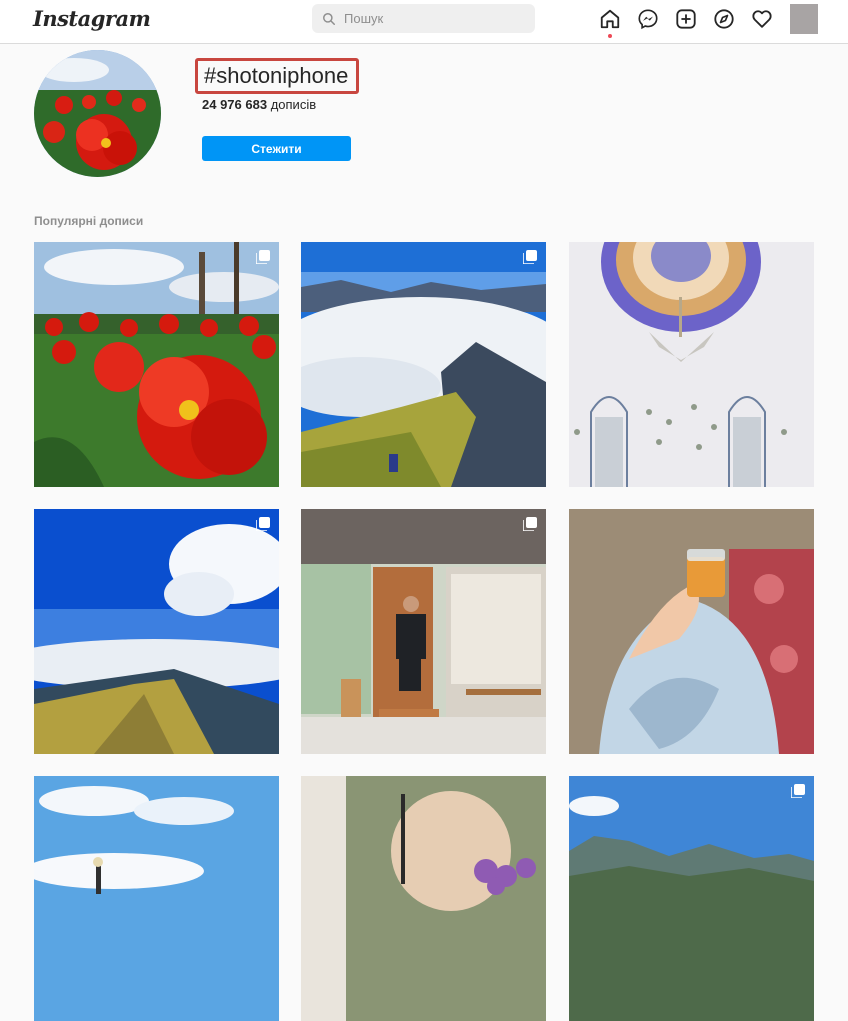 The width and height of the screenshot is (848, 1021). What do you see at coordinates (89, 221) in the screenshot?
I see `top-posts-label: Популярні дописи` at bounding box center [89, 221].